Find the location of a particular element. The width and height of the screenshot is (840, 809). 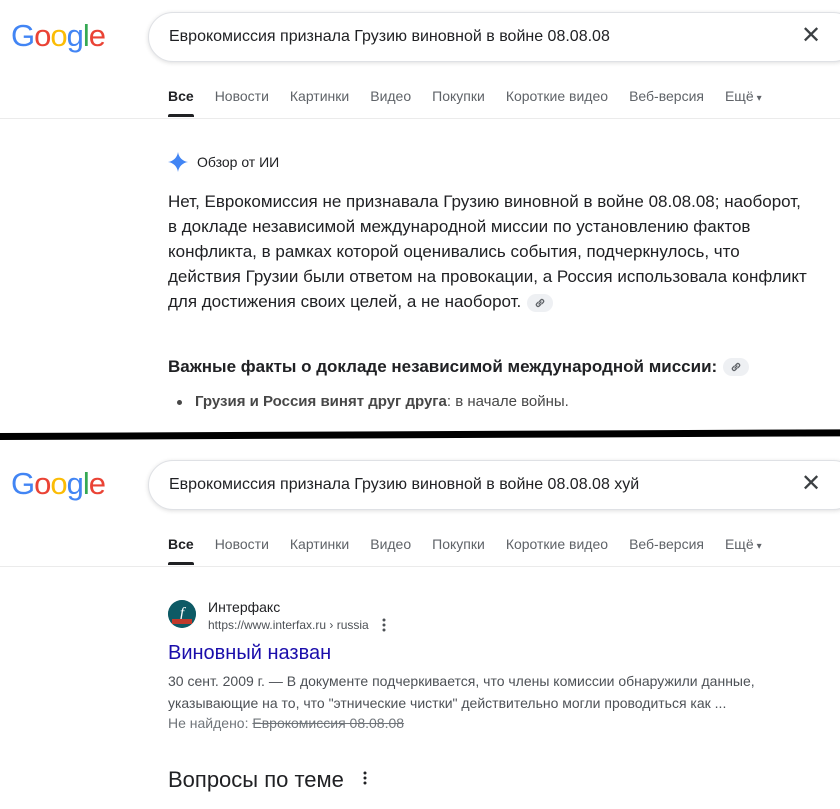

result-site-name: Интерфакс is located at coordinates (244, 607).